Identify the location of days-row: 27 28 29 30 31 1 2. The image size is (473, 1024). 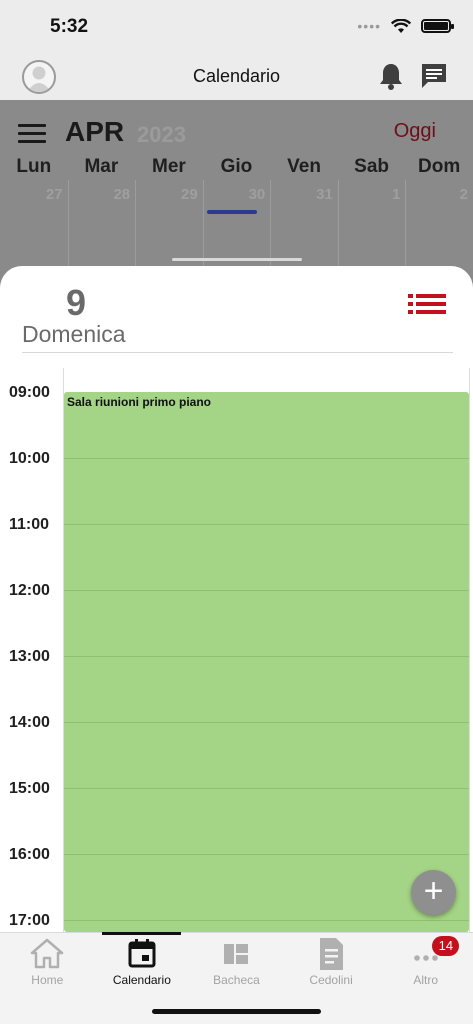
(236, 225).